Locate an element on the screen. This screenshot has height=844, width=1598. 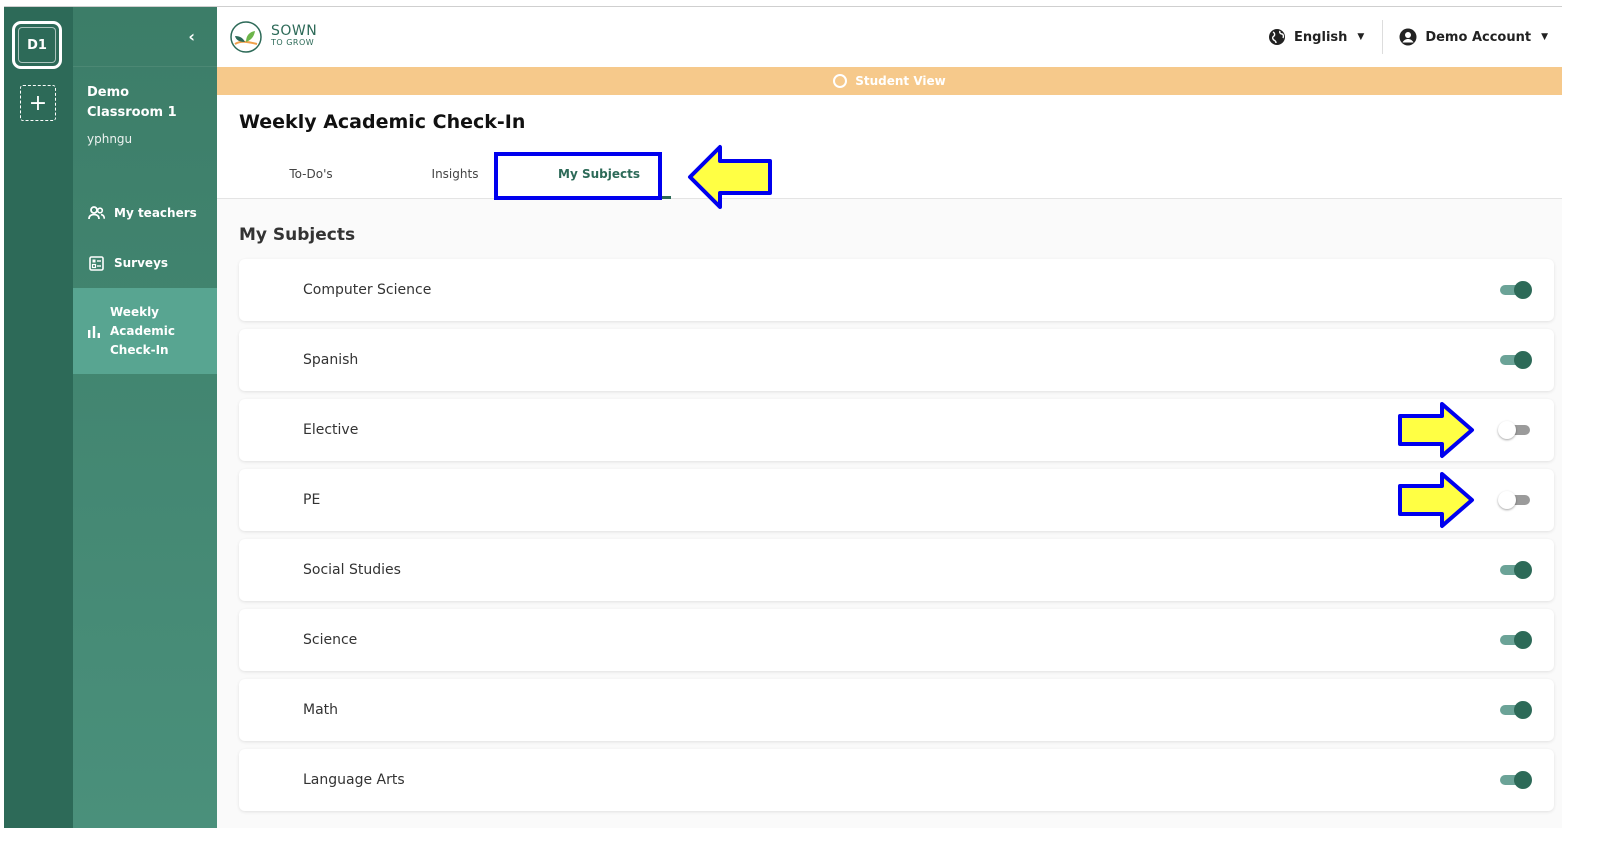
bar-chart-icon is located at coordinates (94, 331).